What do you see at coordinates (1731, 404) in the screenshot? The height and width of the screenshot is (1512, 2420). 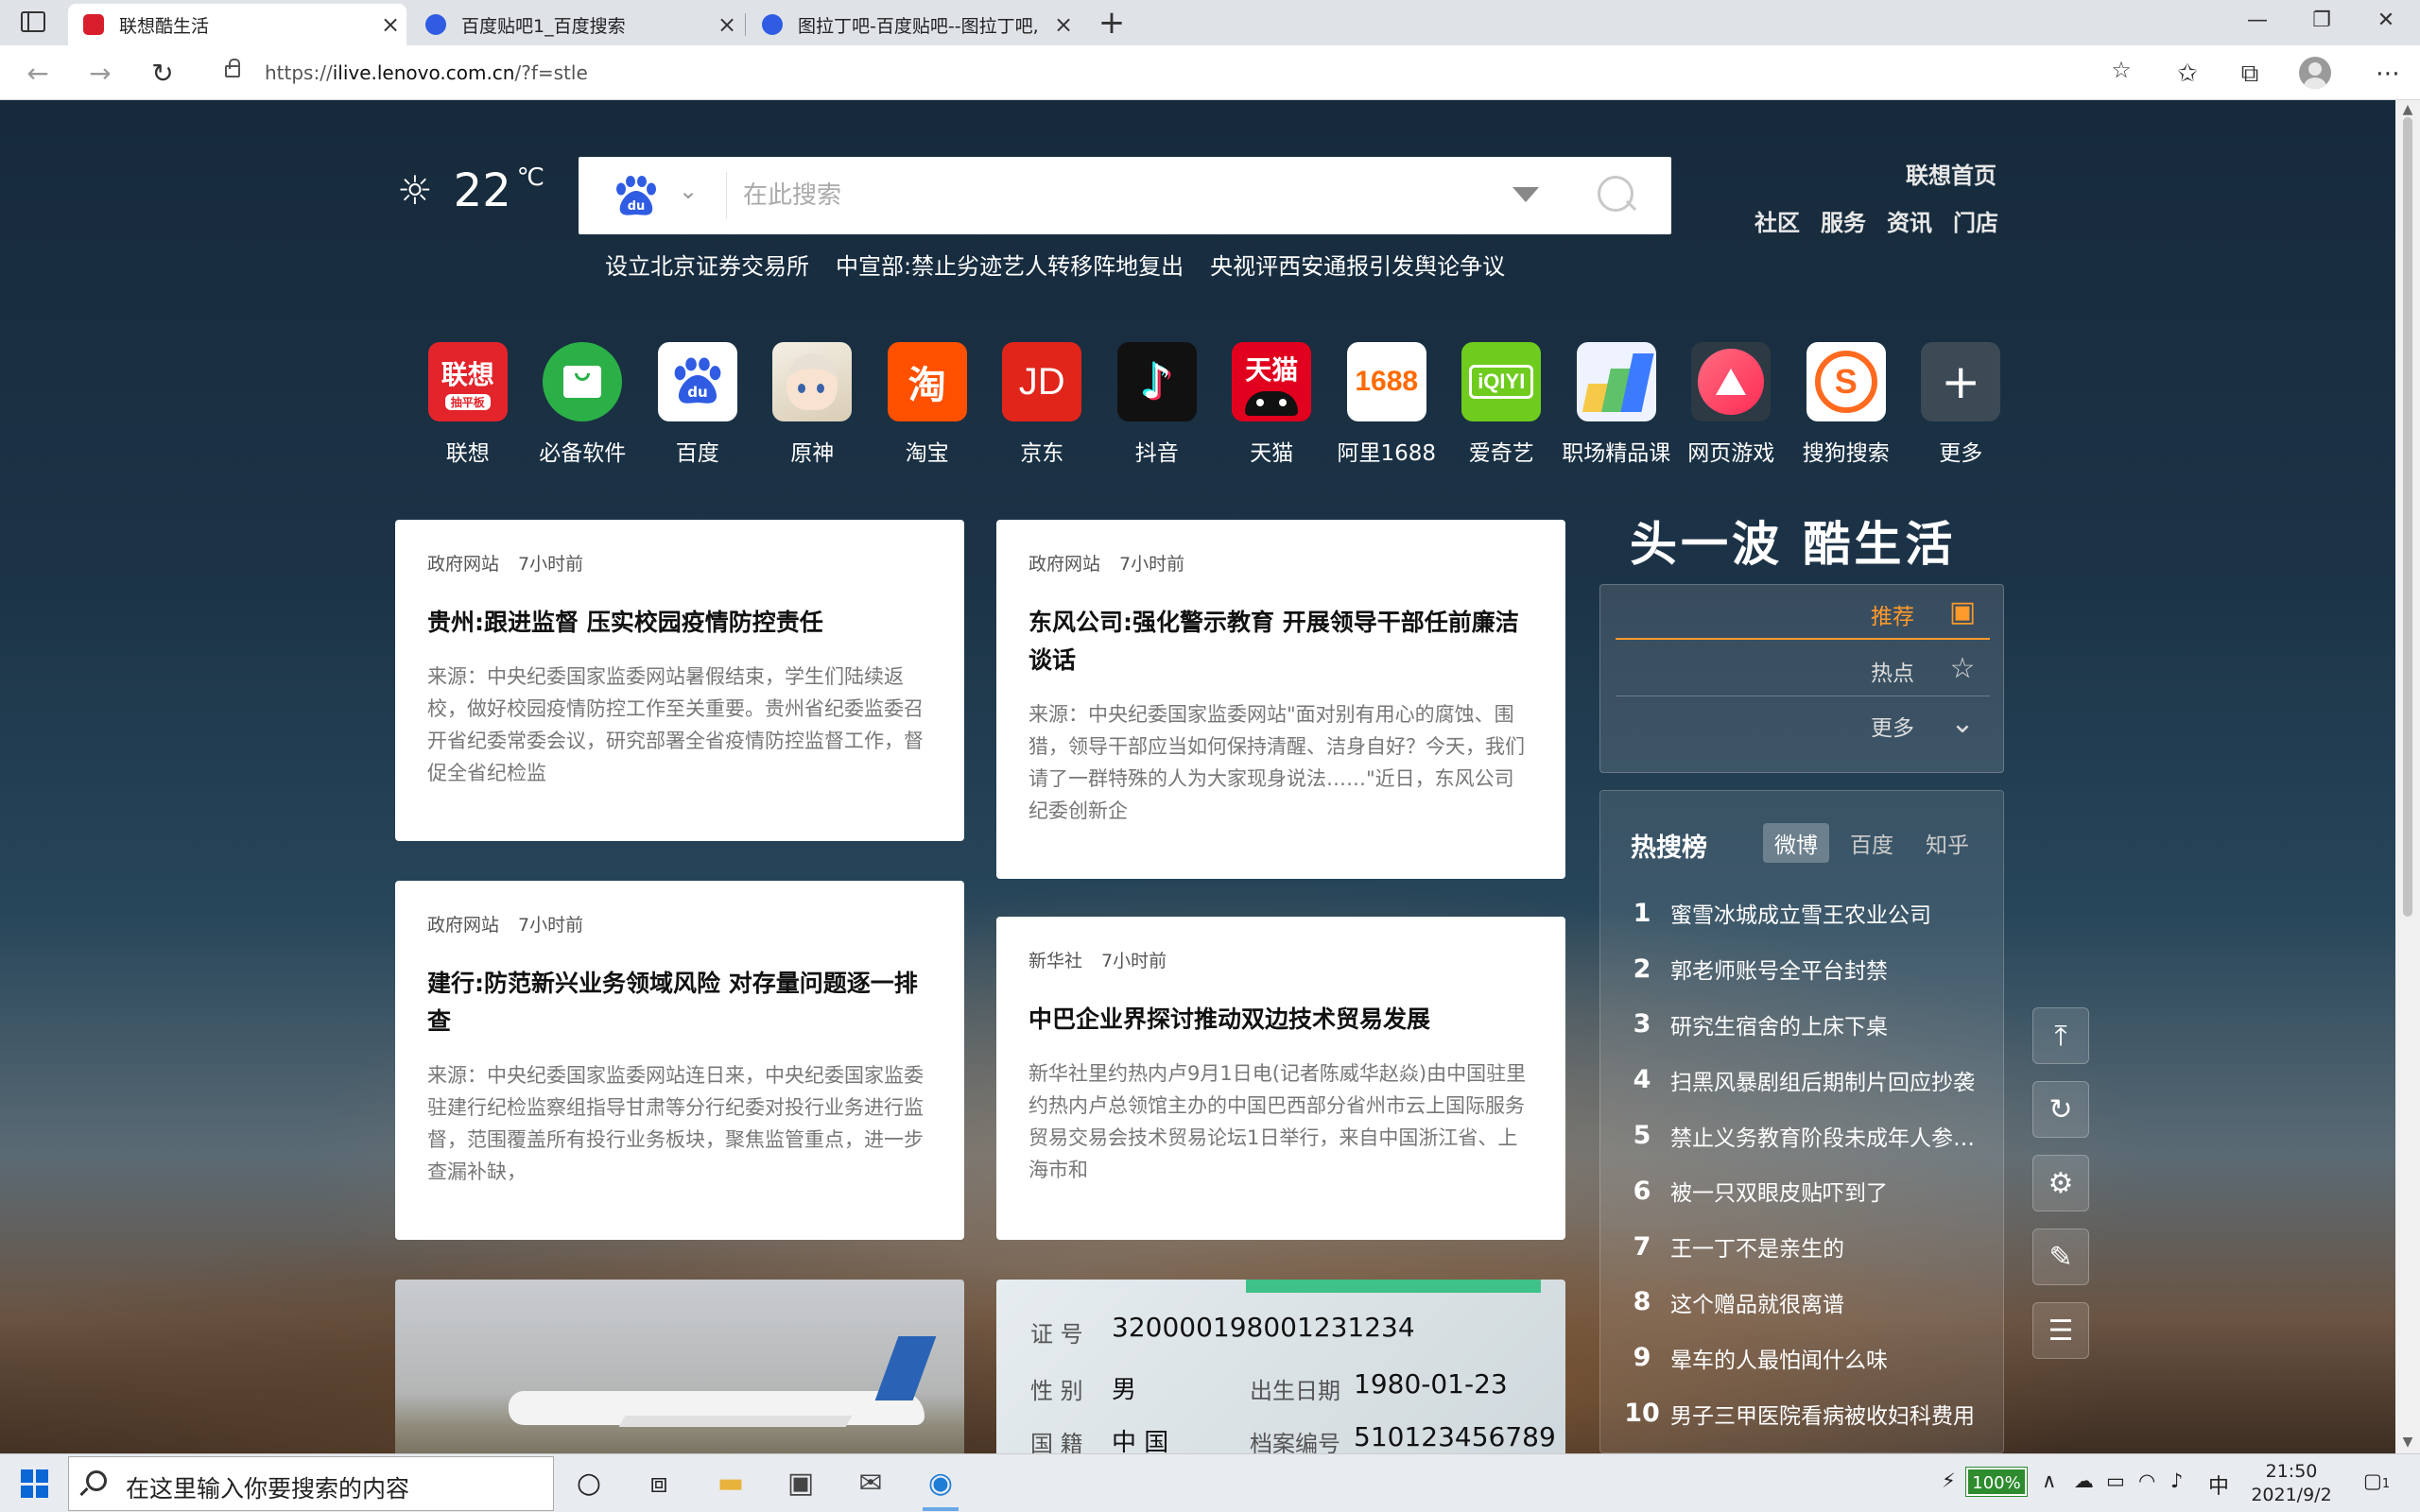 I see `app-web-games: 网页游戏` at bounding box center [1731, 404].